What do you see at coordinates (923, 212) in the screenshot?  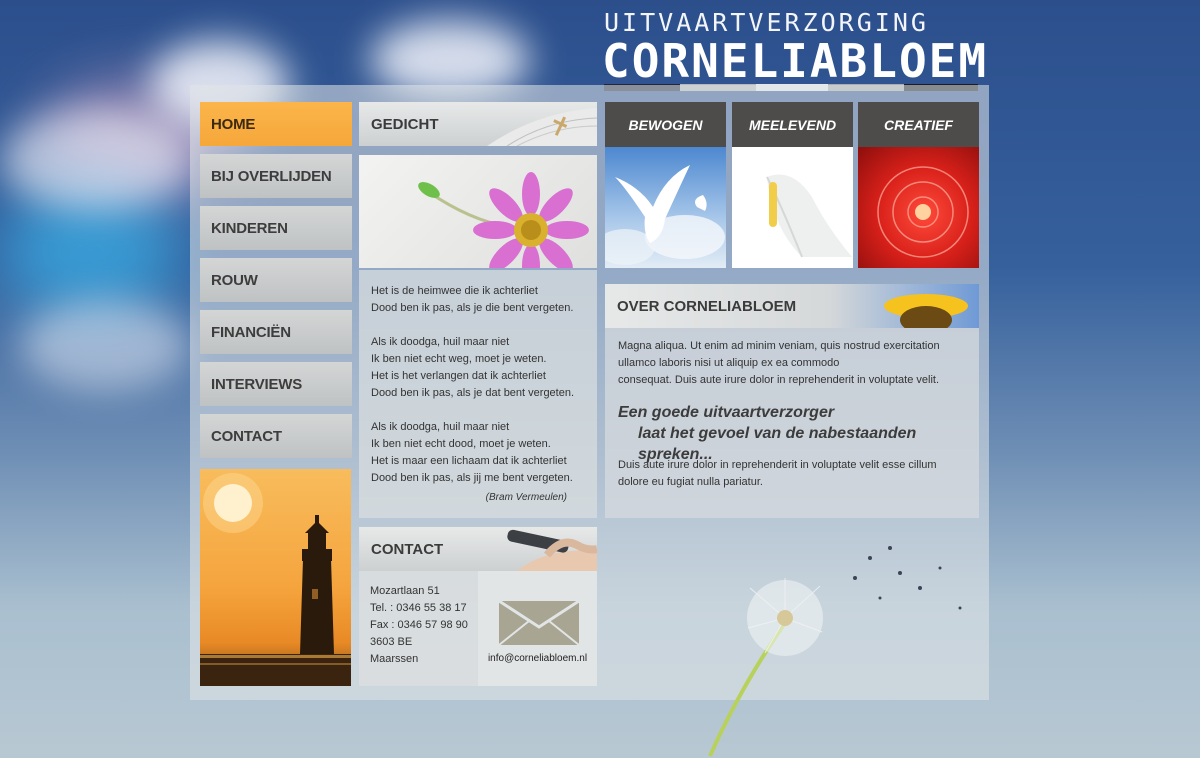 I see `dahlia-illustration` at bounding box center [923, 212].